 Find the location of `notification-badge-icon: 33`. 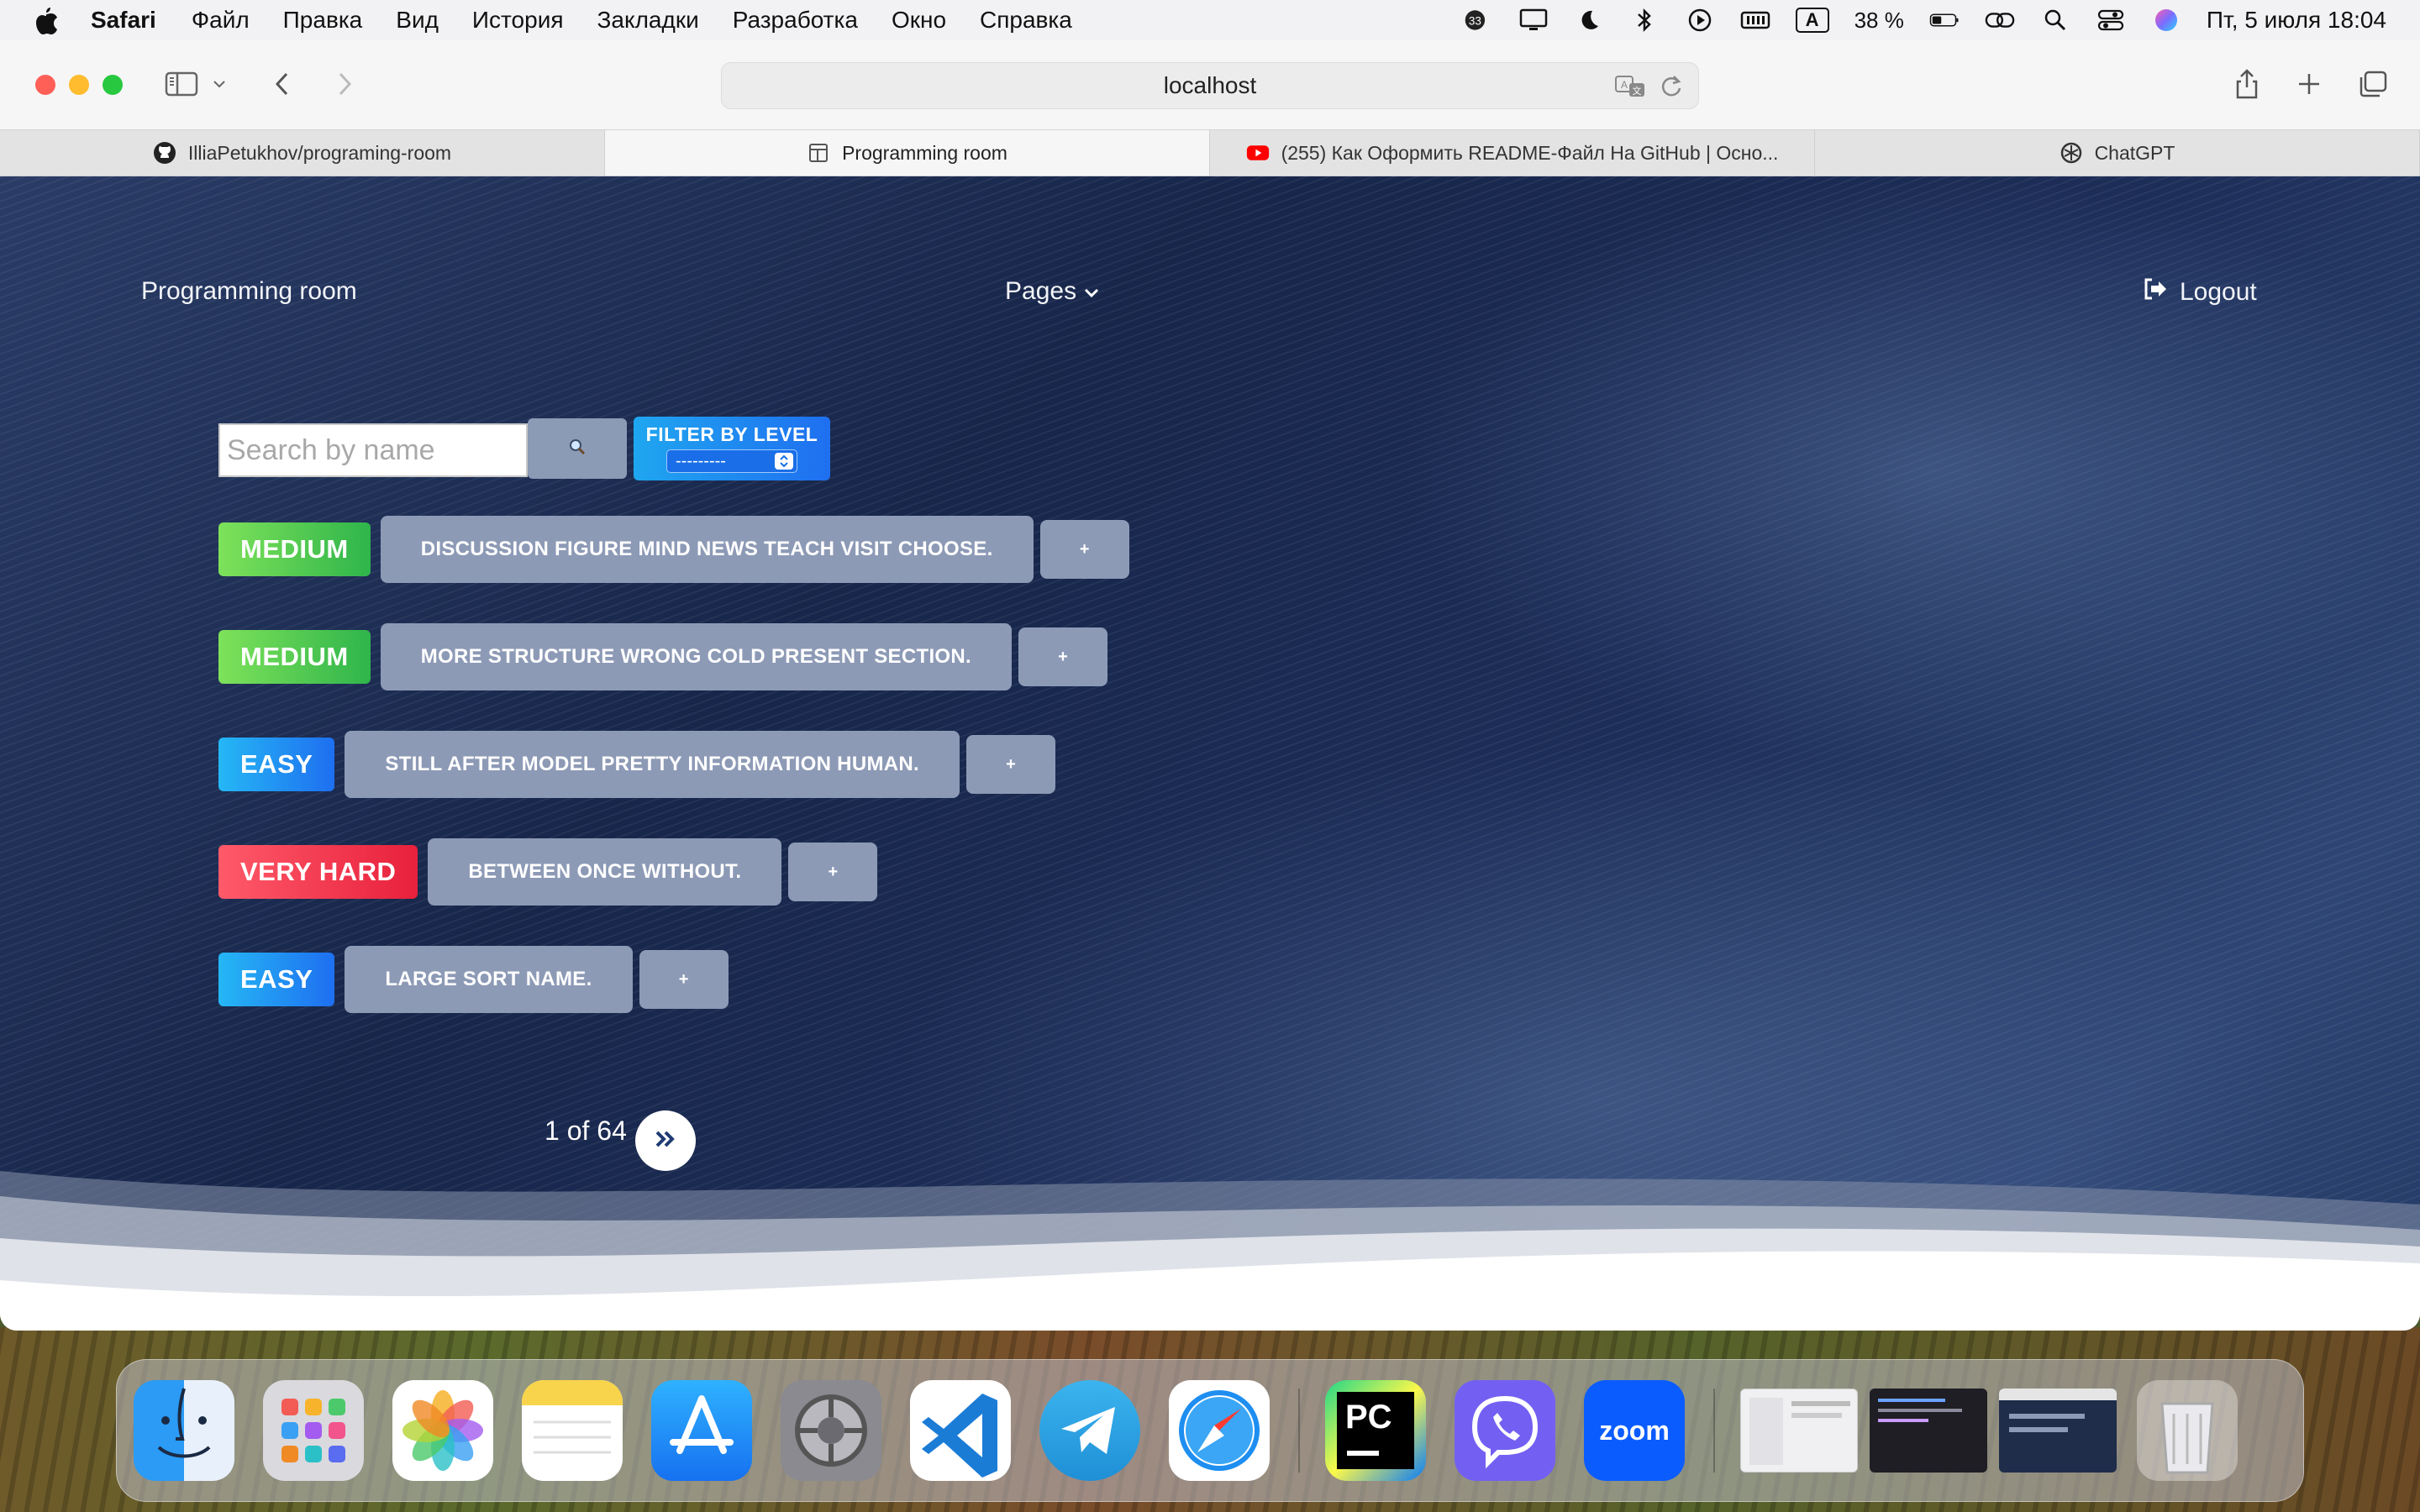

notification-badge-icon: 33 is located at coordinates (1478, 20).